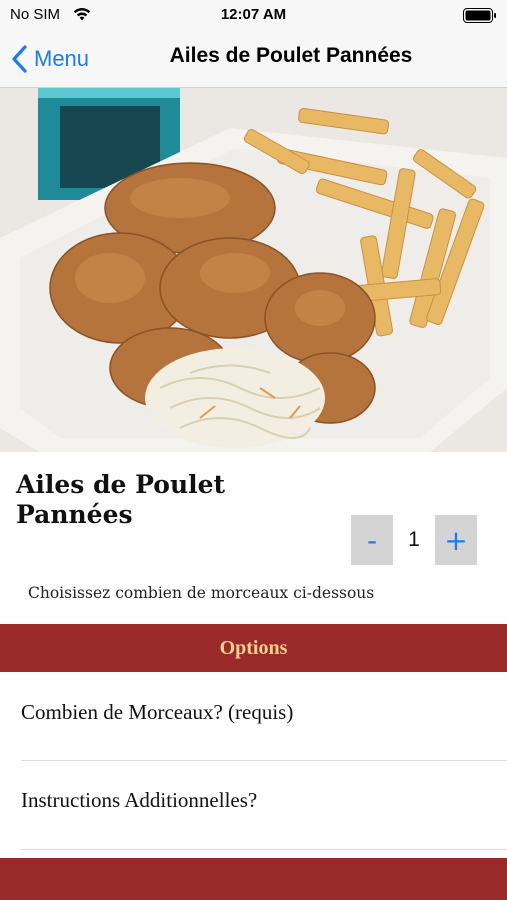 The width and height of the screenshot is (507, 900). What do you see at coordinates (414, 539) in the screenshot?
I see `quantity-value: 1` at bounding box center [414, 539].